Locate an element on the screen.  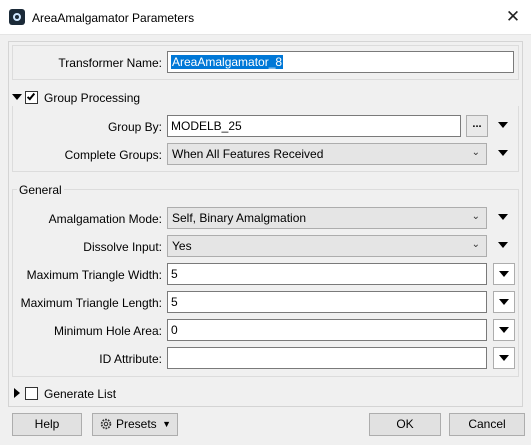
general-group-title: General is located at coordinates (40, 190).